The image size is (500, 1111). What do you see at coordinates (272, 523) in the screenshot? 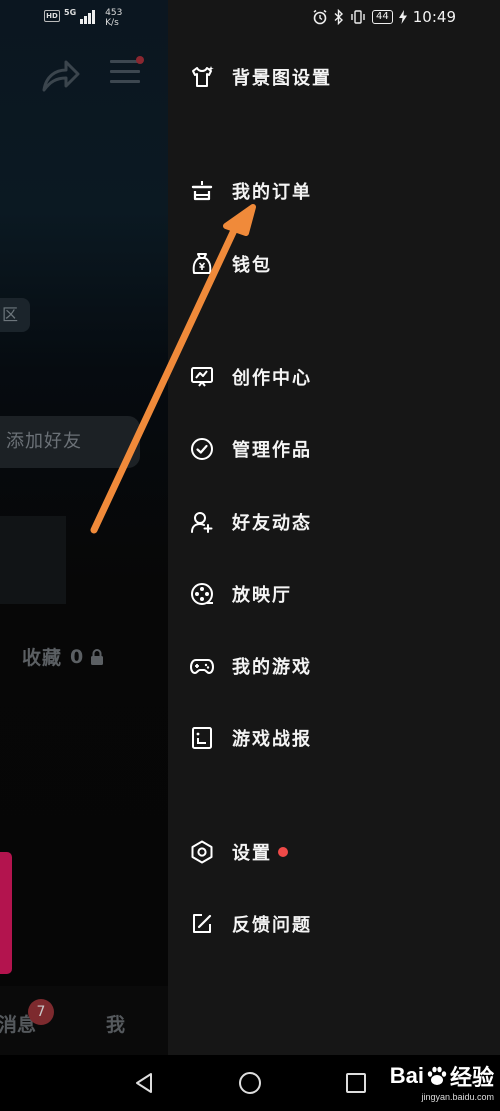
I see `menu-label: 好友动态` at bounding box center [272, 523].